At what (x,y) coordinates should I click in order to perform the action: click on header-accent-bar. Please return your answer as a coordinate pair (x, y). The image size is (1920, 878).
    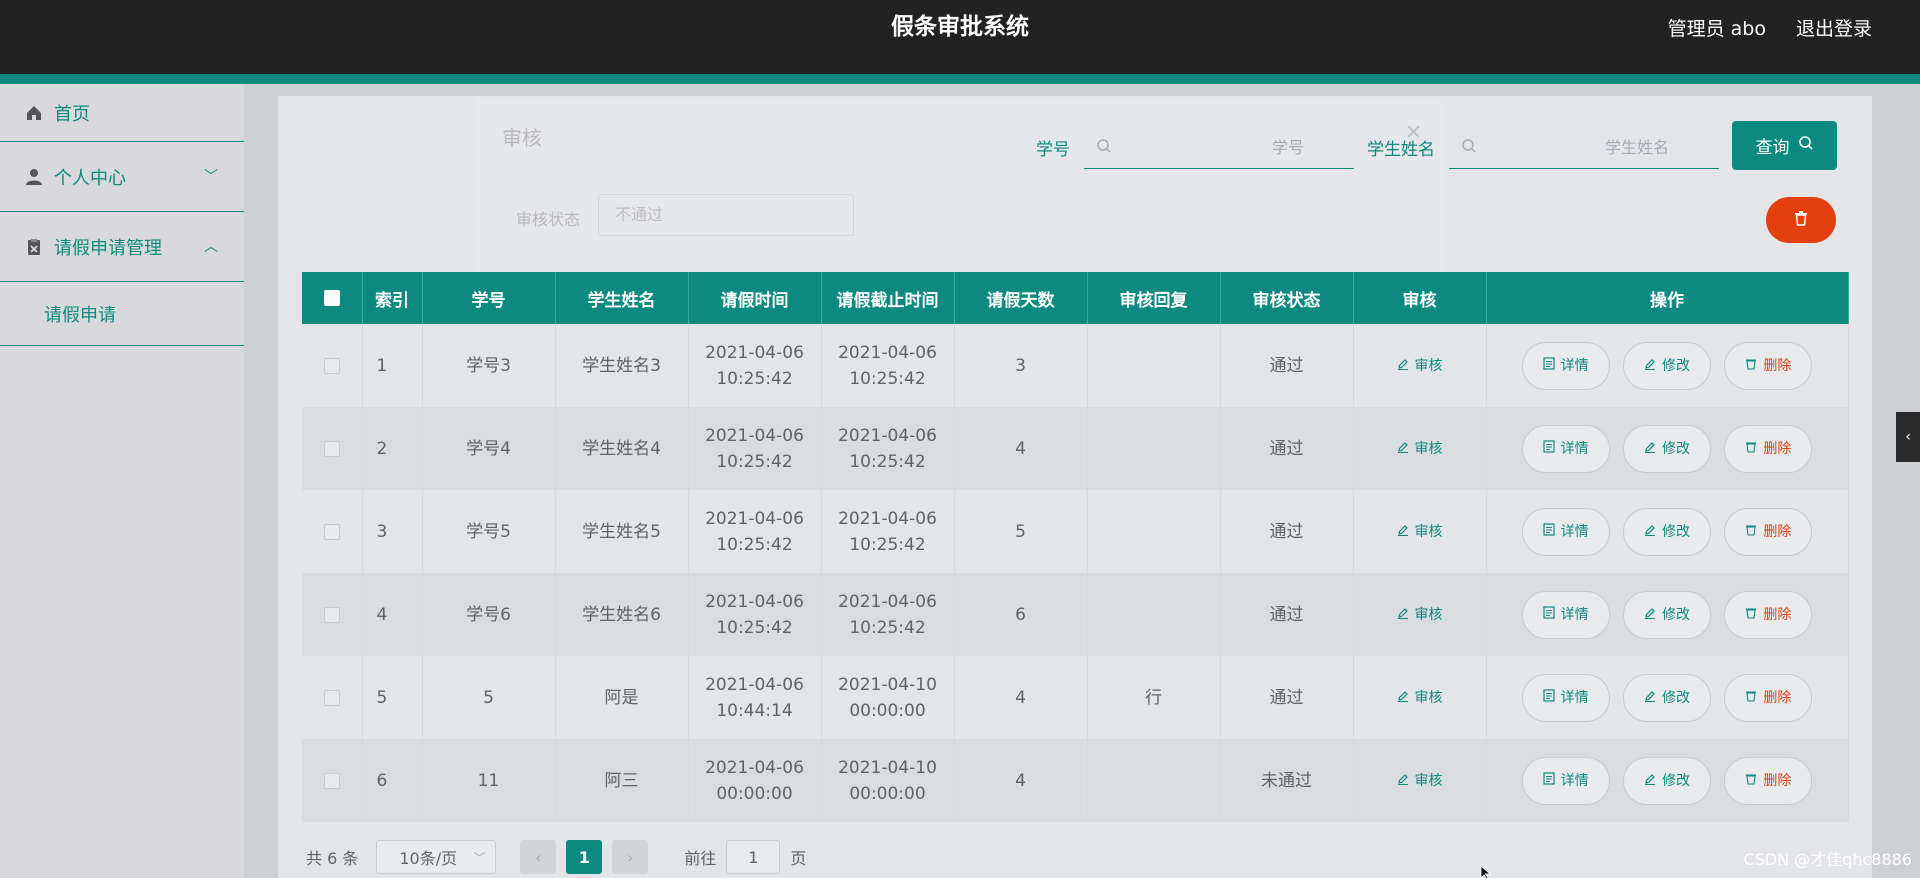
    Looking at the image, I should click on (960, 79).